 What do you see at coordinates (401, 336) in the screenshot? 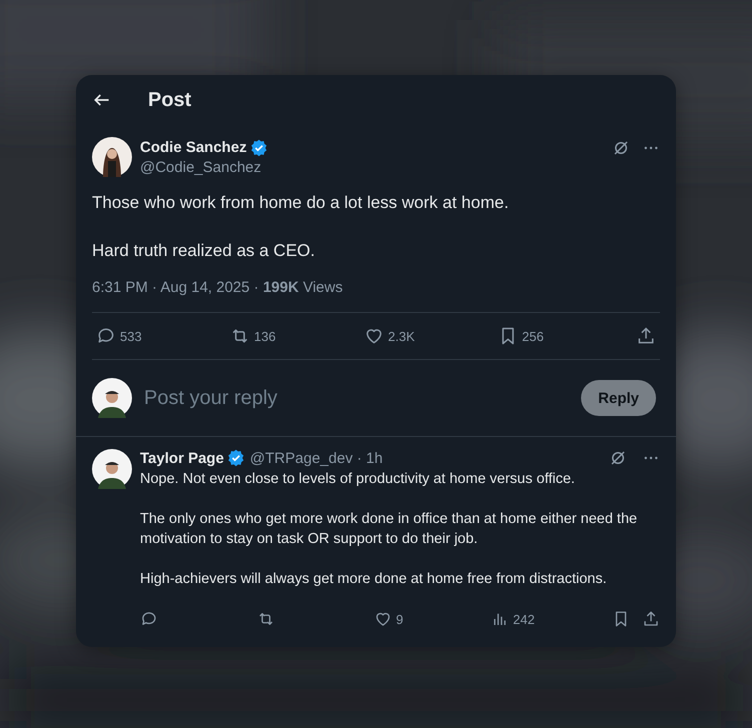
I see `action-count: 2.3K` at bounding box center [401, 336].